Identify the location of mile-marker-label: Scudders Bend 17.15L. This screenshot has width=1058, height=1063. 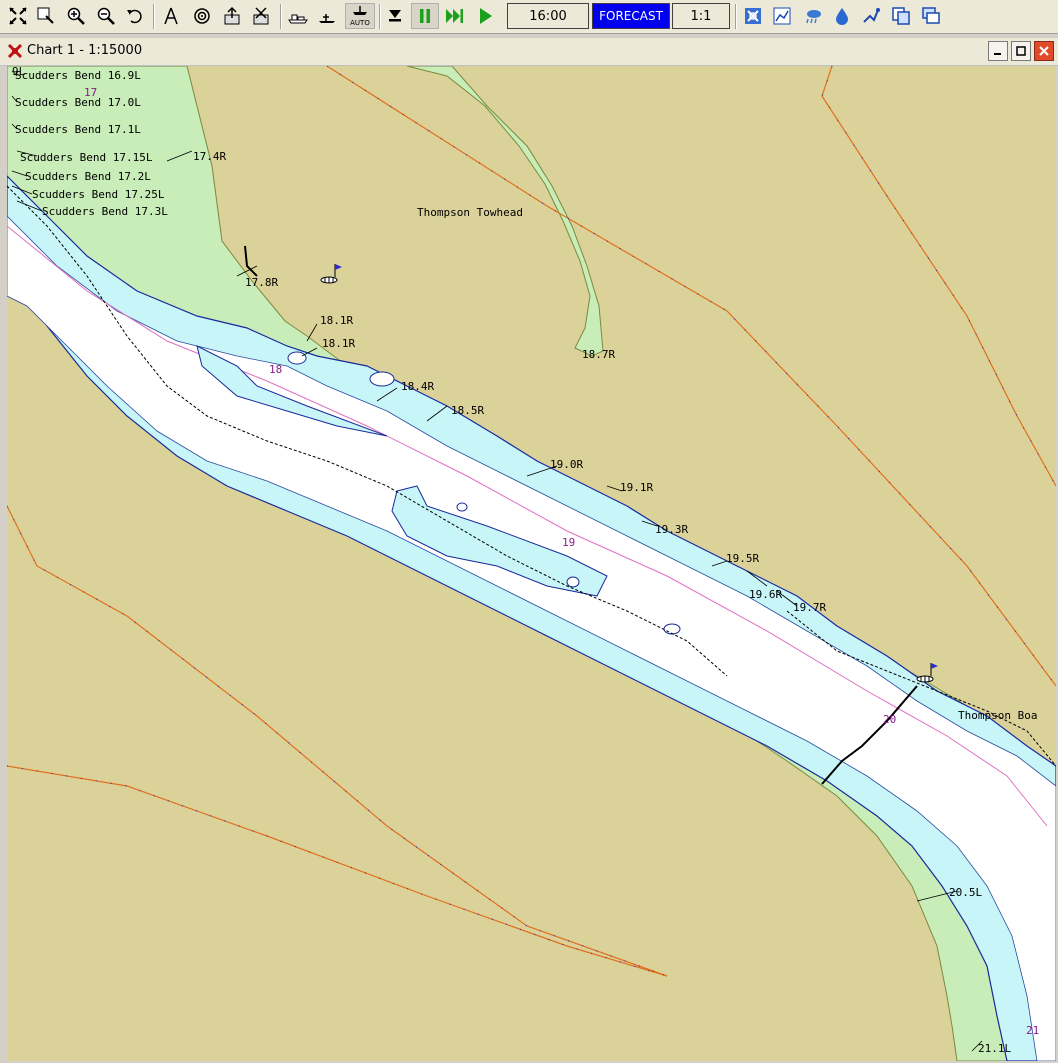
(86, 157).